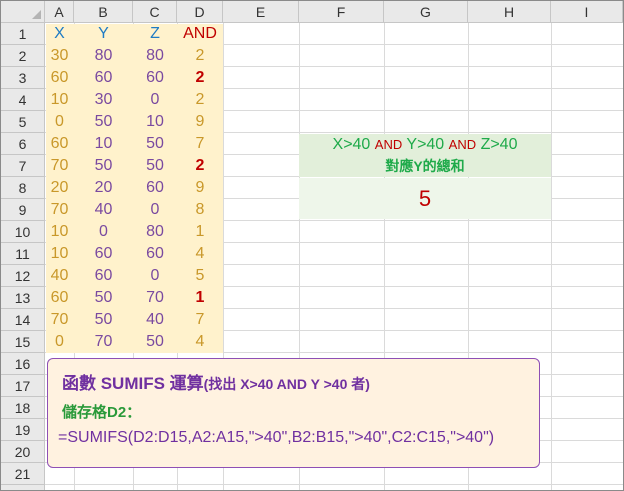 The width and height of the screenshot is (624, 491). I want to click on cell-y: 30, so click(103, 100).